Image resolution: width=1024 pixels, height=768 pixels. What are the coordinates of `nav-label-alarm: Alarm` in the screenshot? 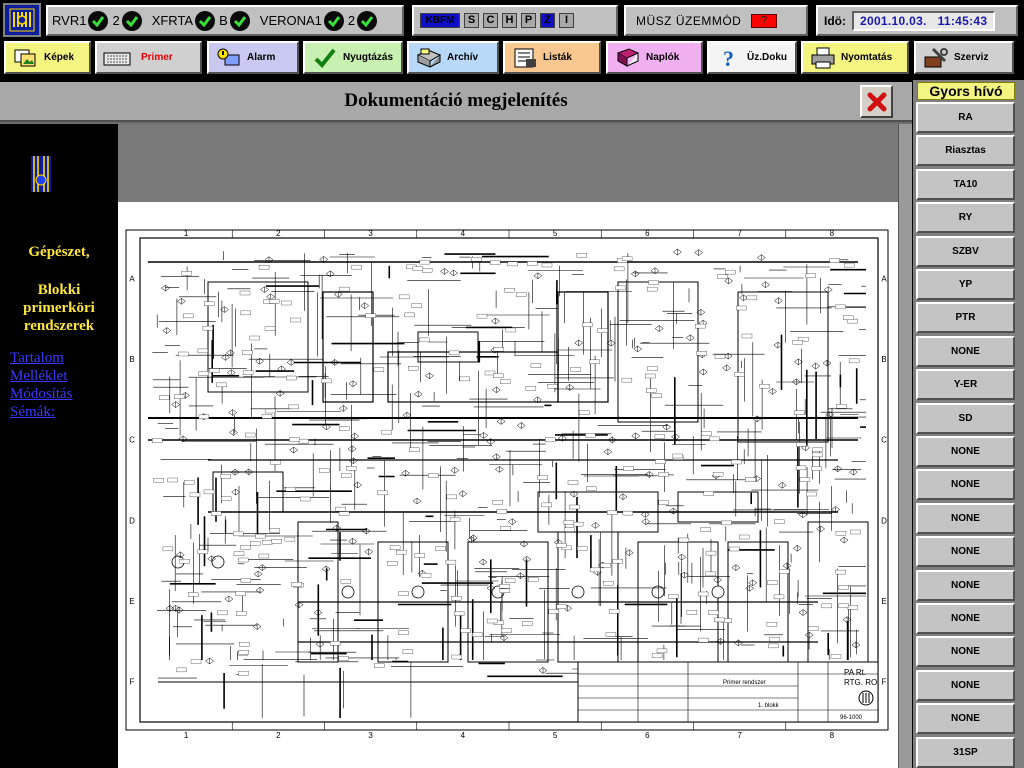 It's located at (261, 57).